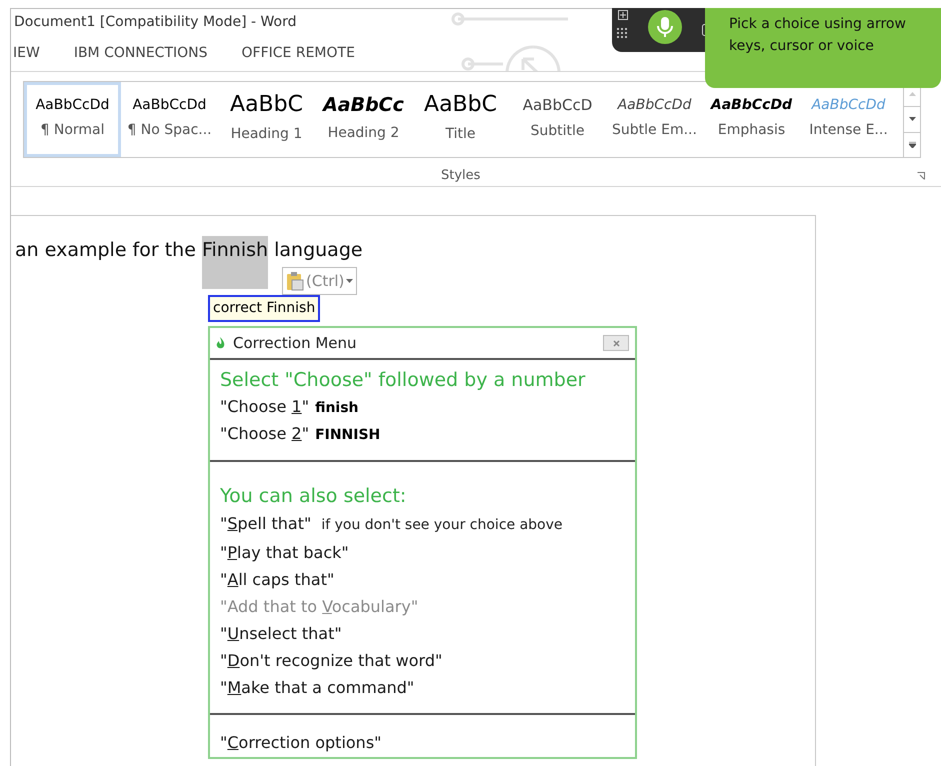 This screenshot has width=941, height=766. Describe the element at coordinates (298, 53) in the screenshot. I see `ribbon-tab: OFFICE REMOTE` at that location.